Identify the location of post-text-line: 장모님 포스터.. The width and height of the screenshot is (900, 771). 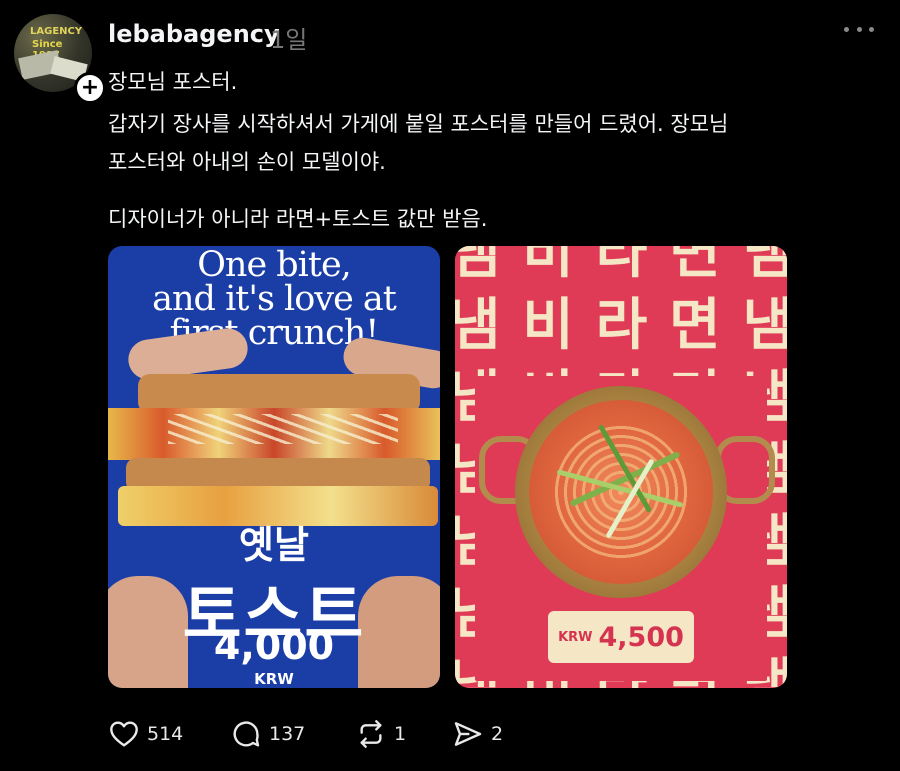
(173, 82).